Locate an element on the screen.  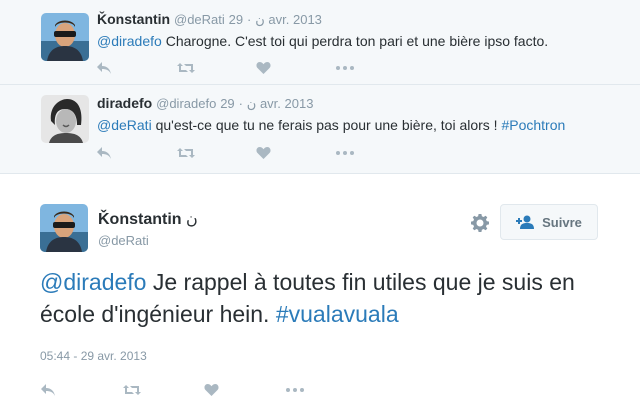
gear-icon is located at coordinates (480, 223).